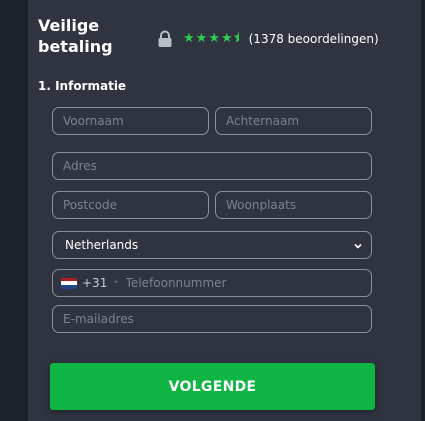  Describe the element at coordinates (212, 245) in the screenshot. I see `country-select: Netherlands` at that location.